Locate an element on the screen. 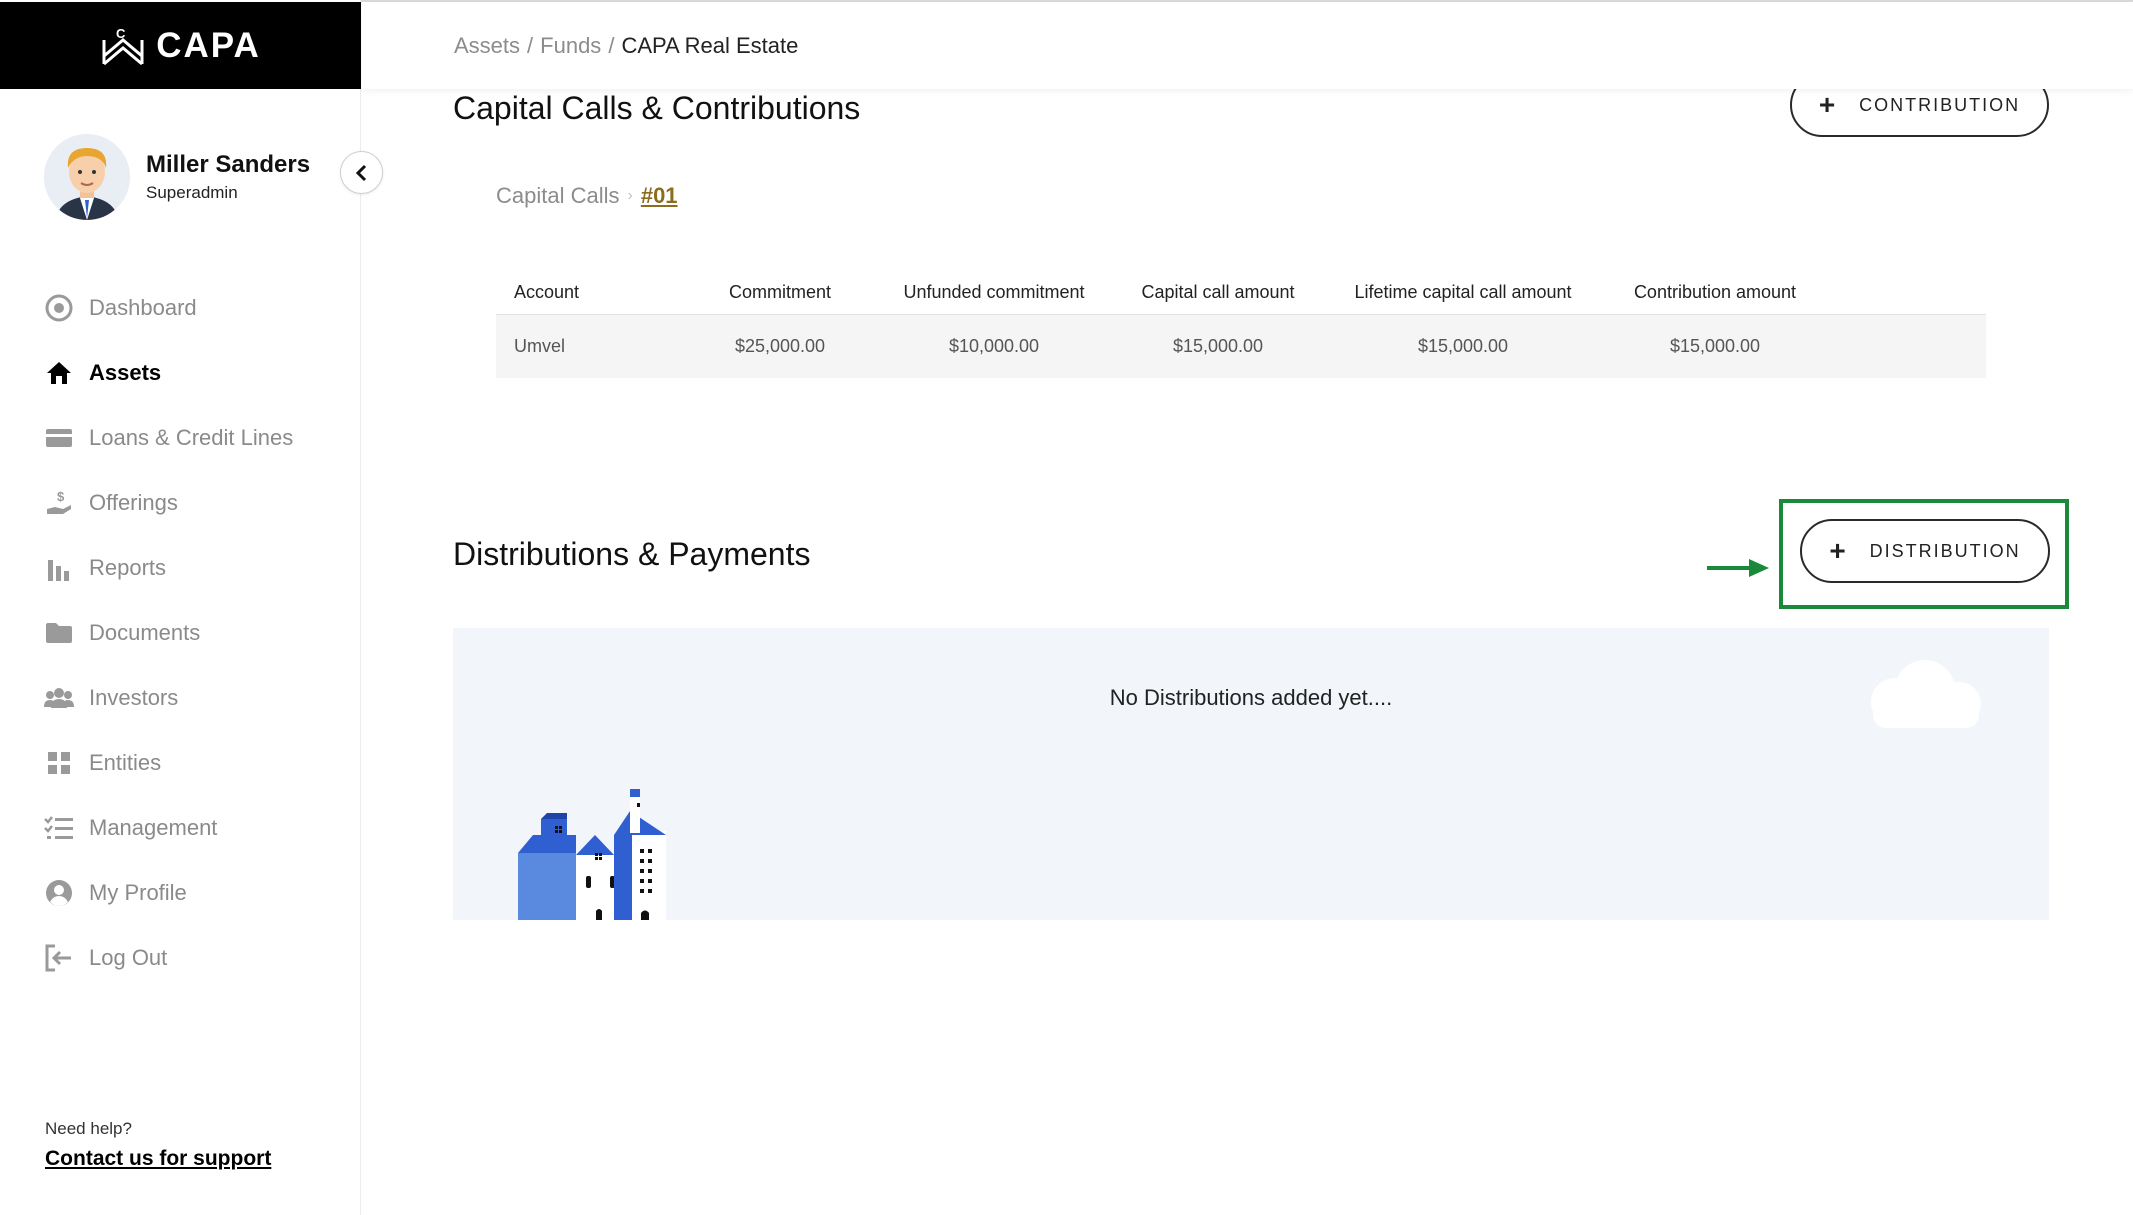  capital-calls-title: Capital Calls & Contributions is located at coordinates (657, 108).